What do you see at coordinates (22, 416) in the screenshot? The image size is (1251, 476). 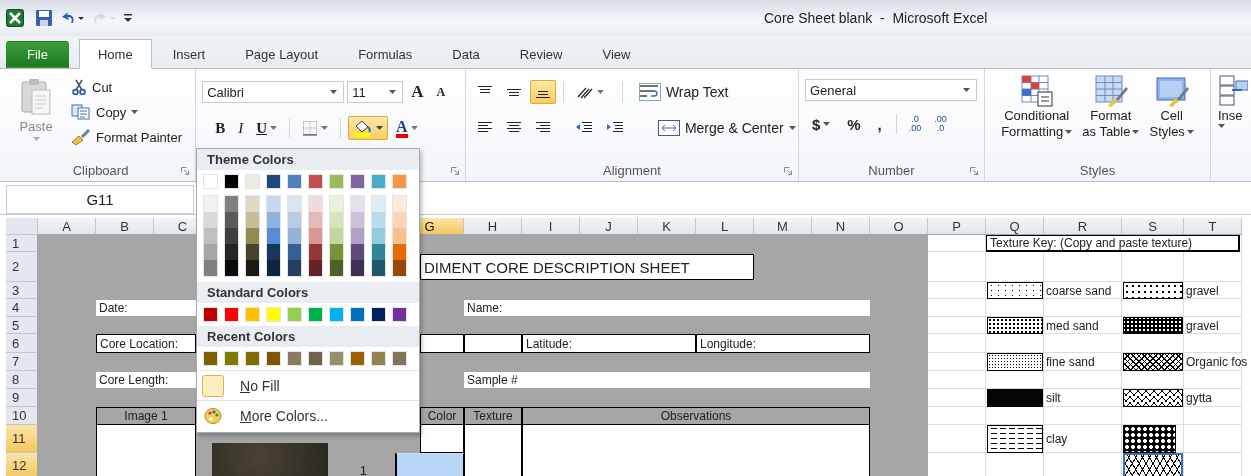 I see `row-header: 10` at bounding box center [22, 416].